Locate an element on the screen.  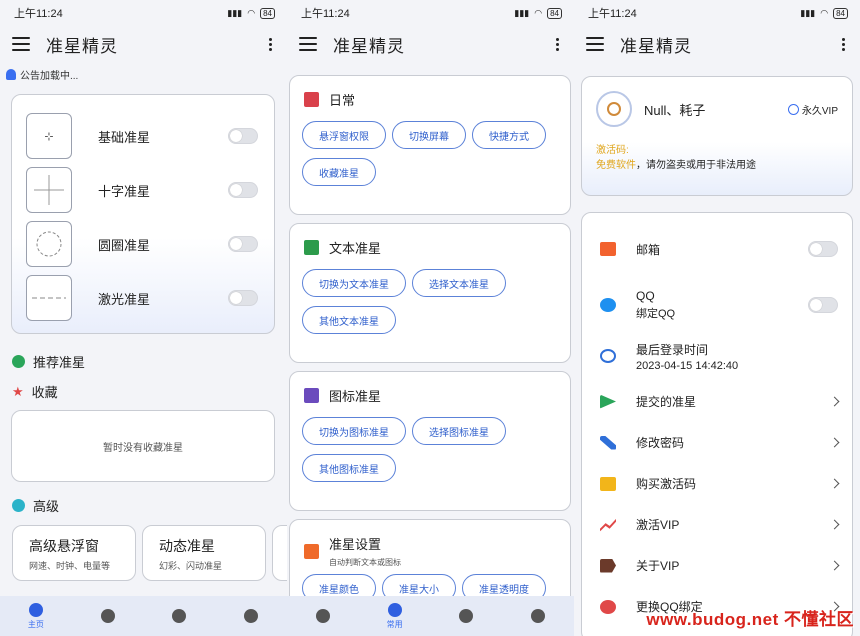
list-item-sub: 绑定QQ is located at coordinates (656, 314).